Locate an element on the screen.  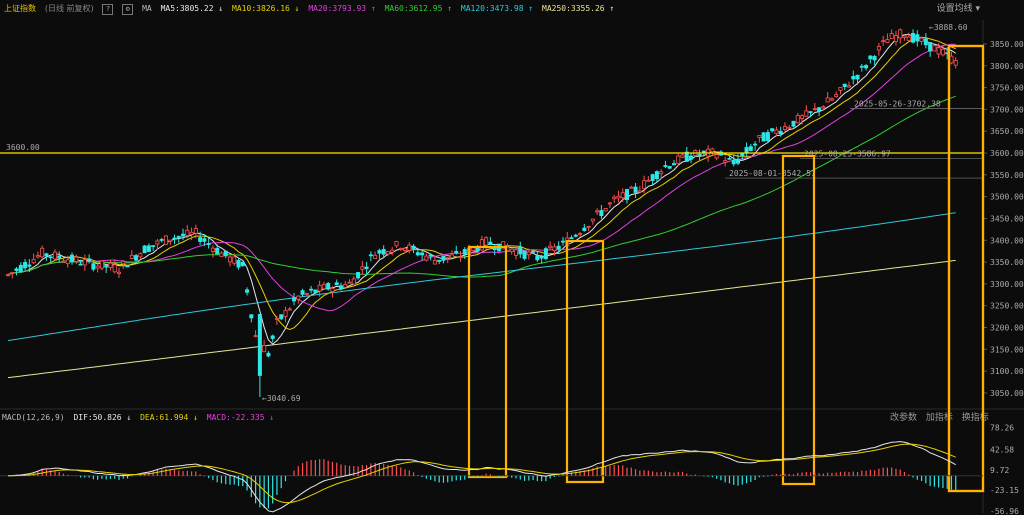
macd-tick-label: 42.58 is located at coordinates (1002, 449).